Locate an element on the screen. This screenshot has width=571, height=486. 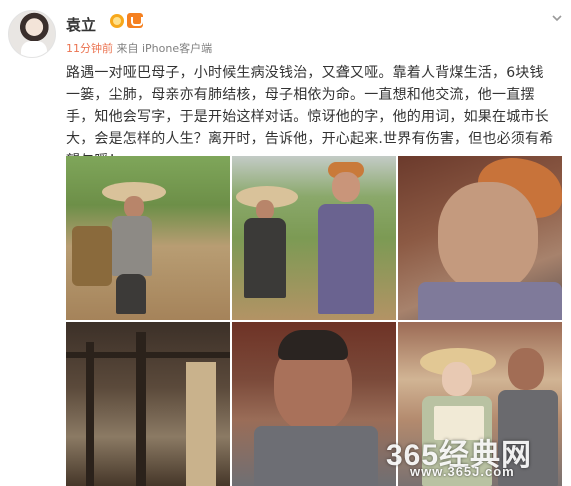
photo-woman-writing-with-son is located at coordinates (480, 404).